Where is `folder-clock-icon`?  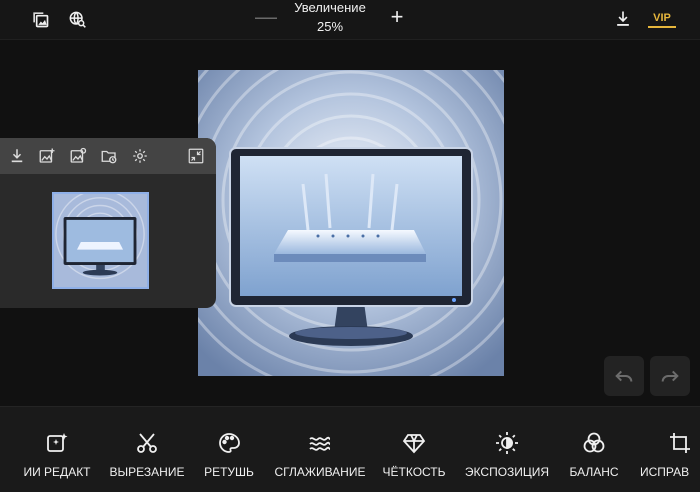
folder-clock-icon is located at coordinates (109, 156).